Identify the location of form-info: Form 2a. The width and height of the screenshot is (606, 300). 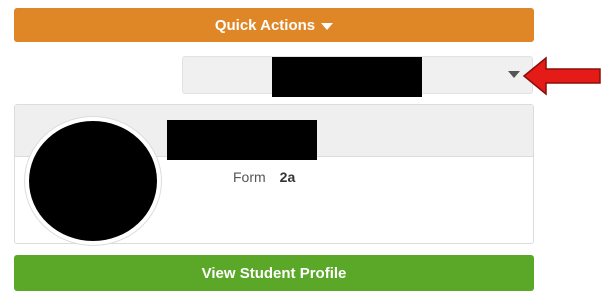
(264, 177).